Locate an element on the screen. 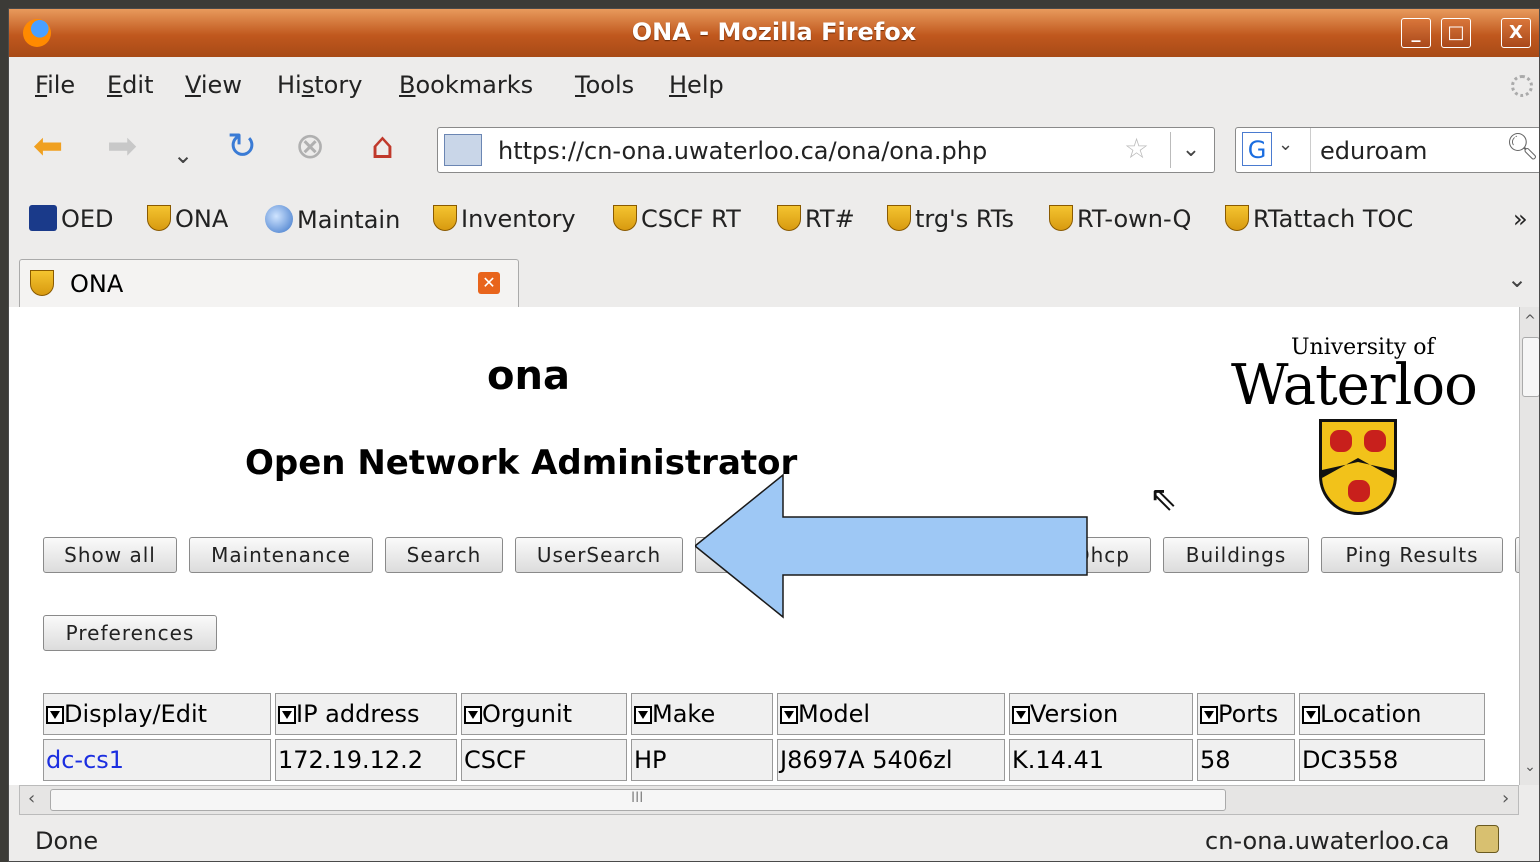 Image resolution: width=1540 pixels, height=862 pixels. column-header: Orgunit is located at coordinates (544, 714).